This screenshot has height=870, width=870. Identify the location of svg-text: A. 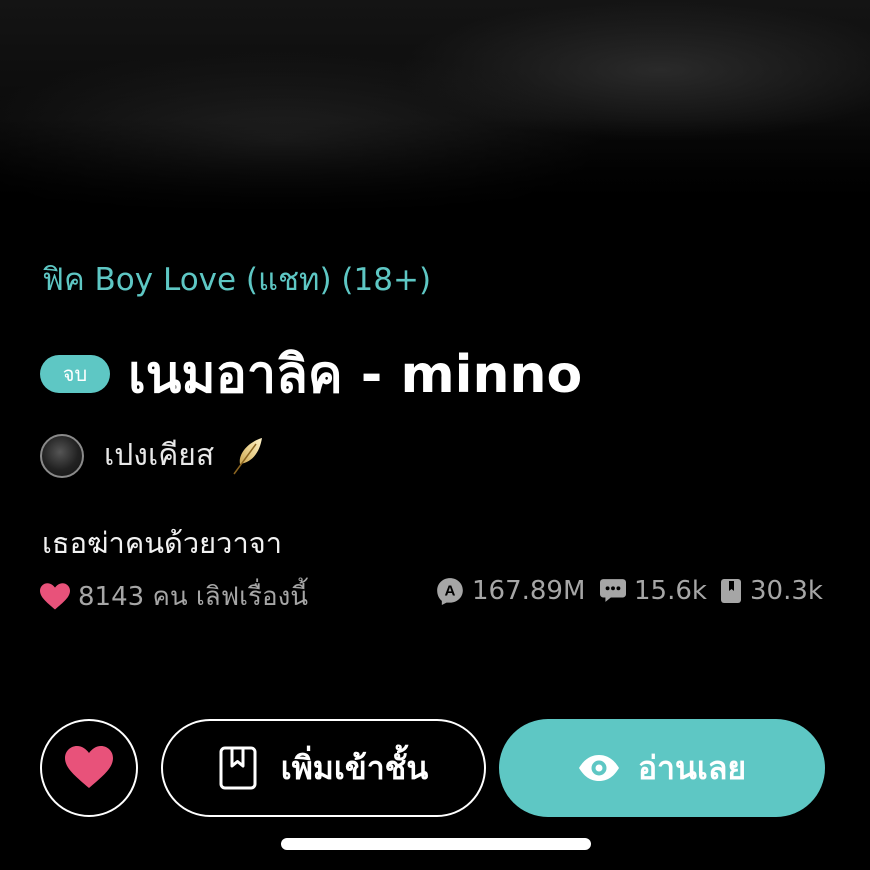
(450, 591).